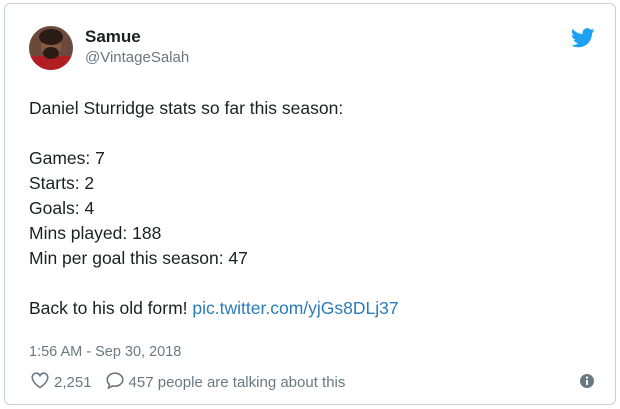 The width and height of the screenshot is (620, 409). Describe the element at coordinates (113, 37) in the screenshot. I see `author-name: Samue` at that location.